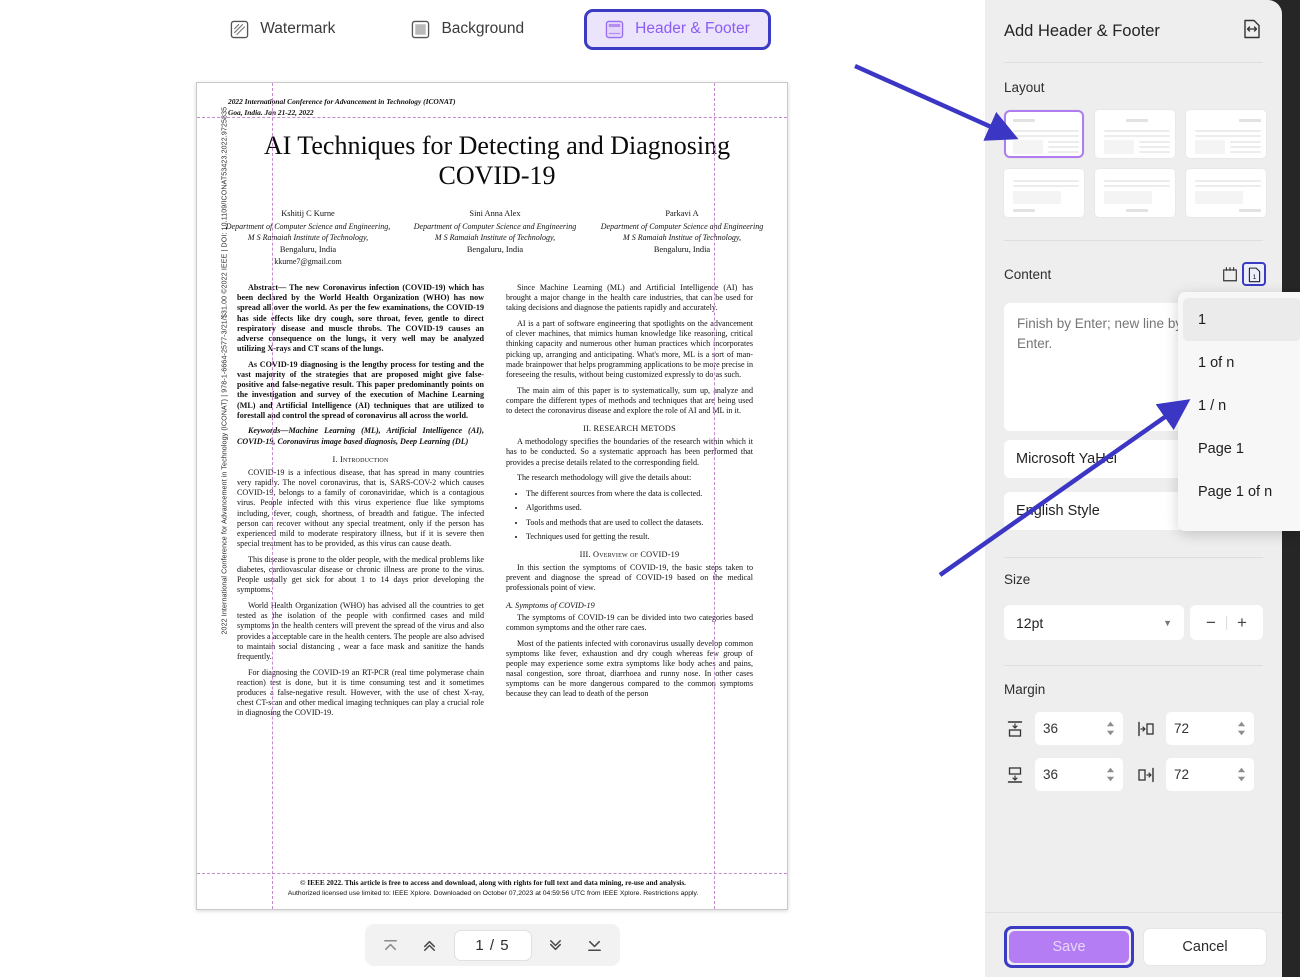 Image resolution: width=1300 pixels, height=977 pixels. Describe the element at coordinates (550, 605) in the screenshot. I see `subsection-heading-symptoms: A. Symptoms of COVID-19` at that location.